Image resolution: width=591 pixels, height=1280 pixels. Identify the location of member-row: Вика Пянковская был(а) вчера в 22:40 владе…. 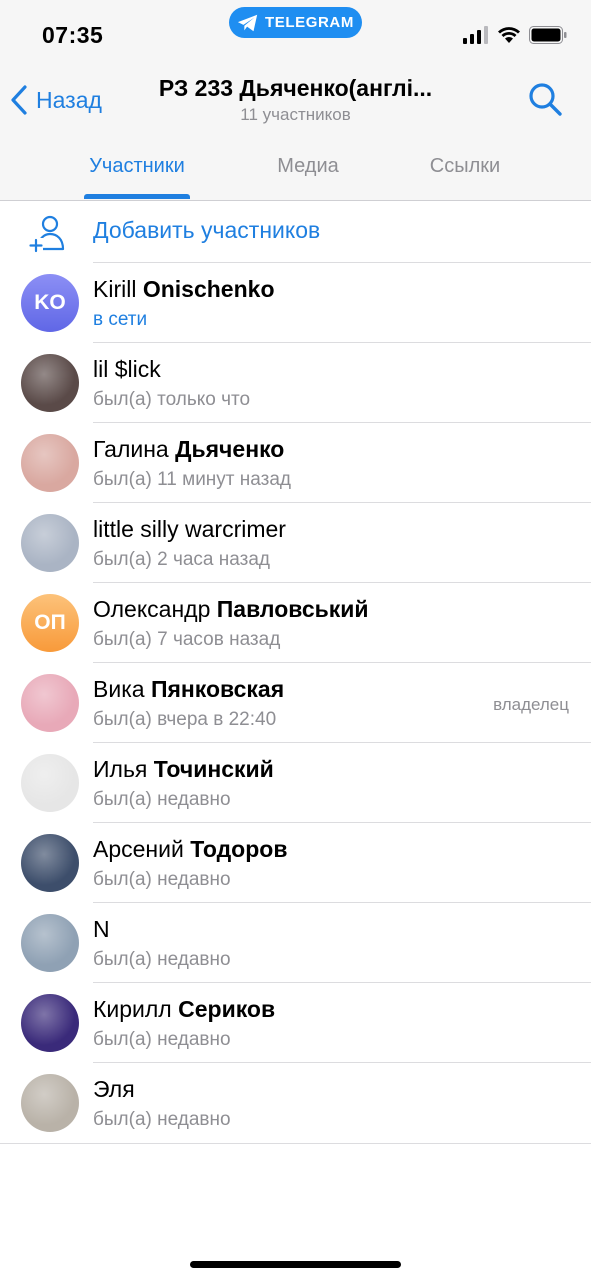
(295, 703).